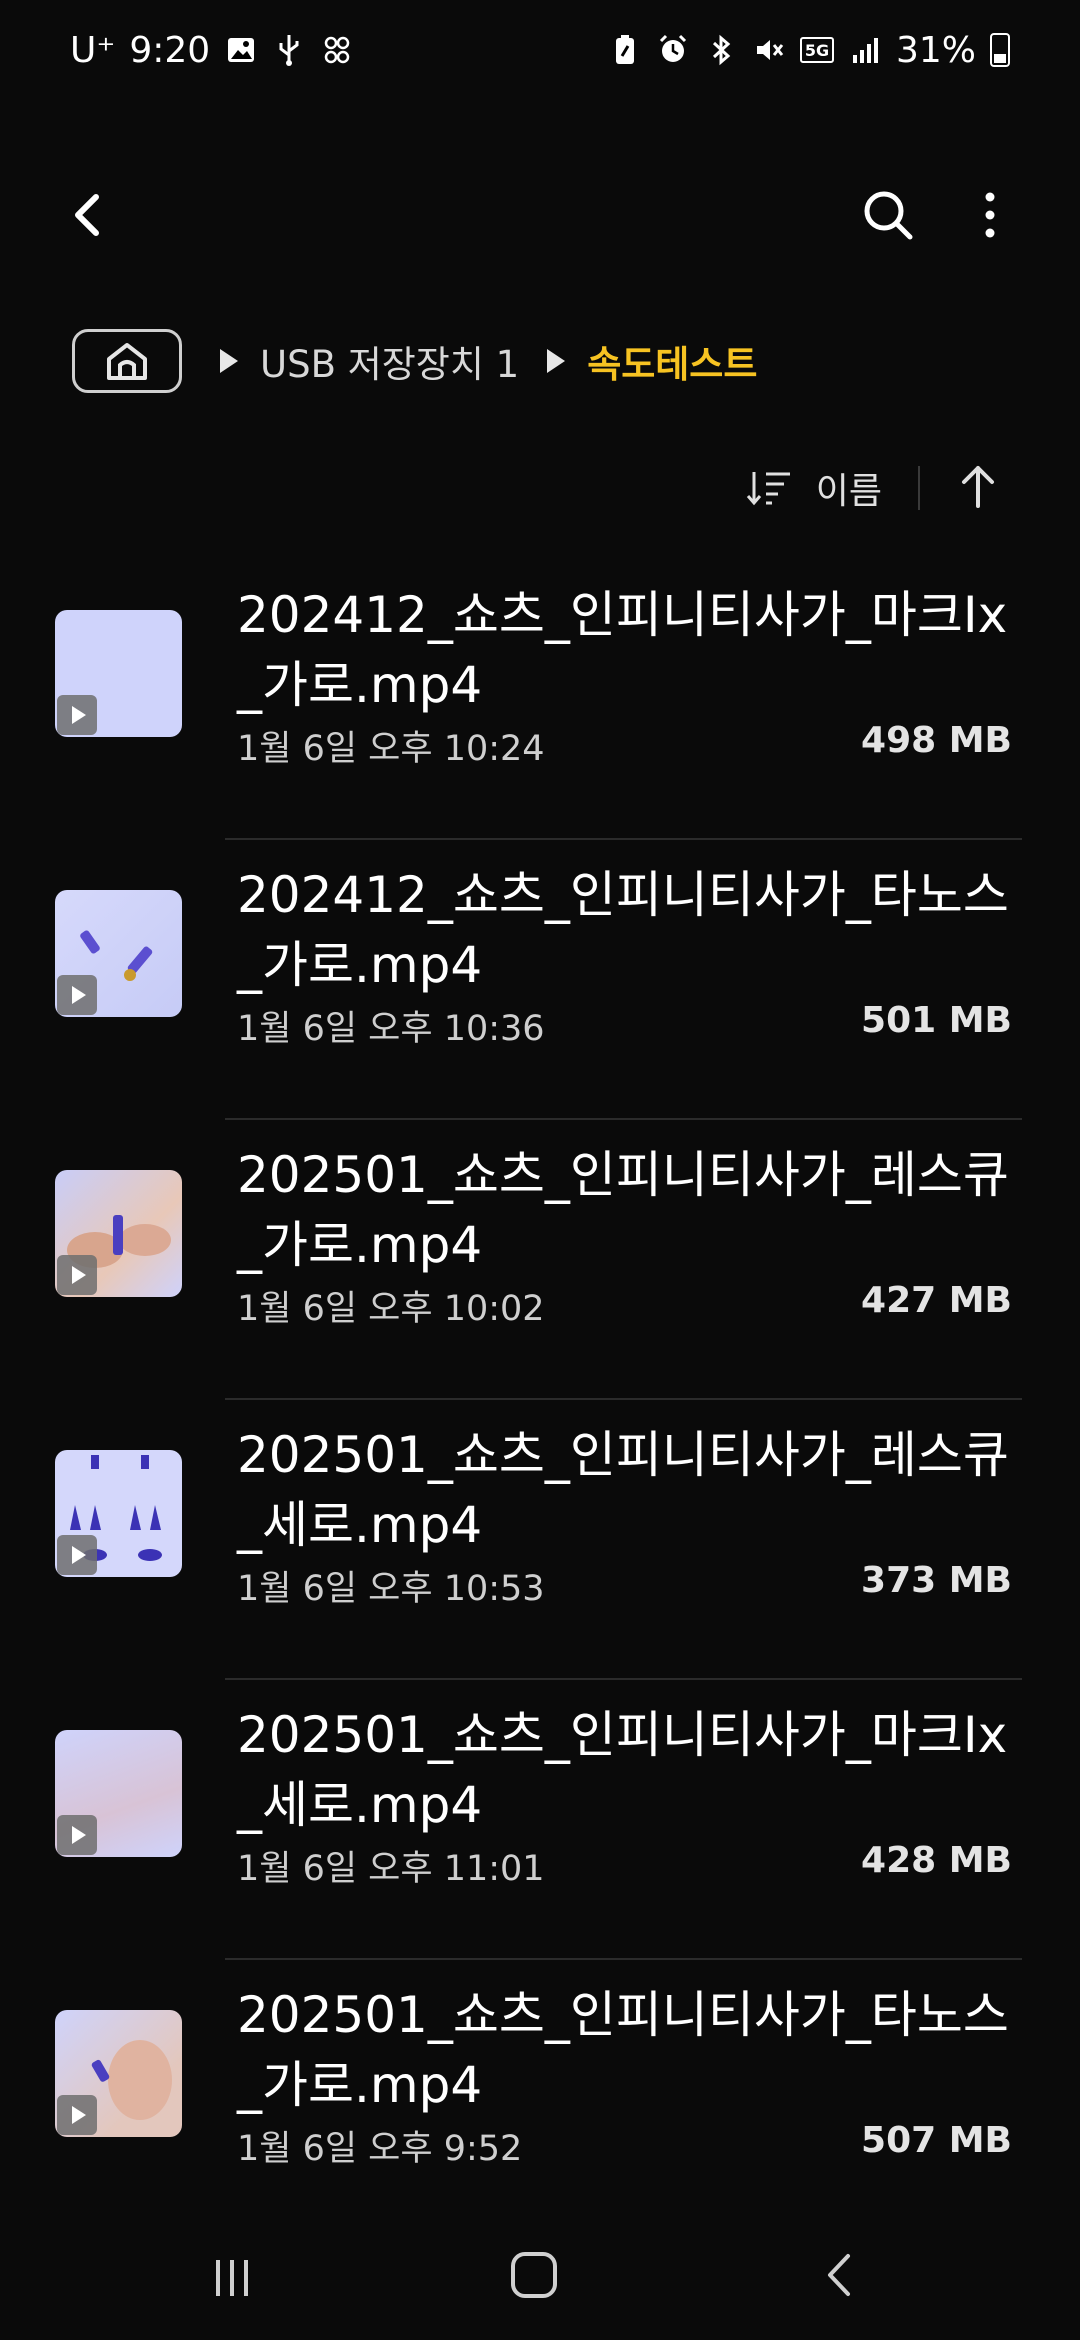  I want to click on home-icon, so click(127, 361).